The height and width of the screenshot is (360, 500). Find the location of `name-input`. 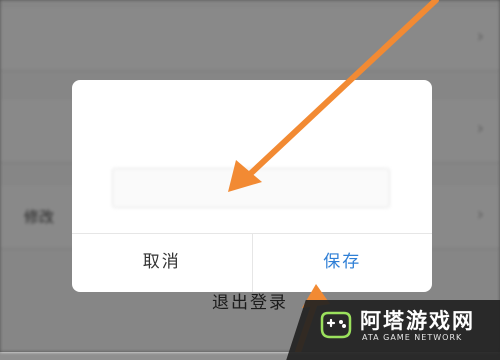

name-input is located at coordinates (251, 188).